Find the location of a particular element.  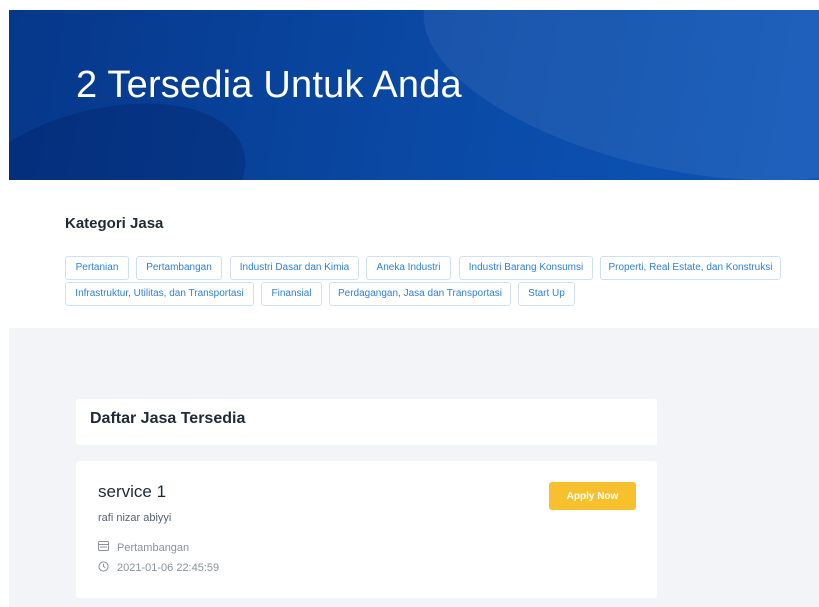

category-tag-pertambangan: Pertambangan is located at coordinates (179, 268).